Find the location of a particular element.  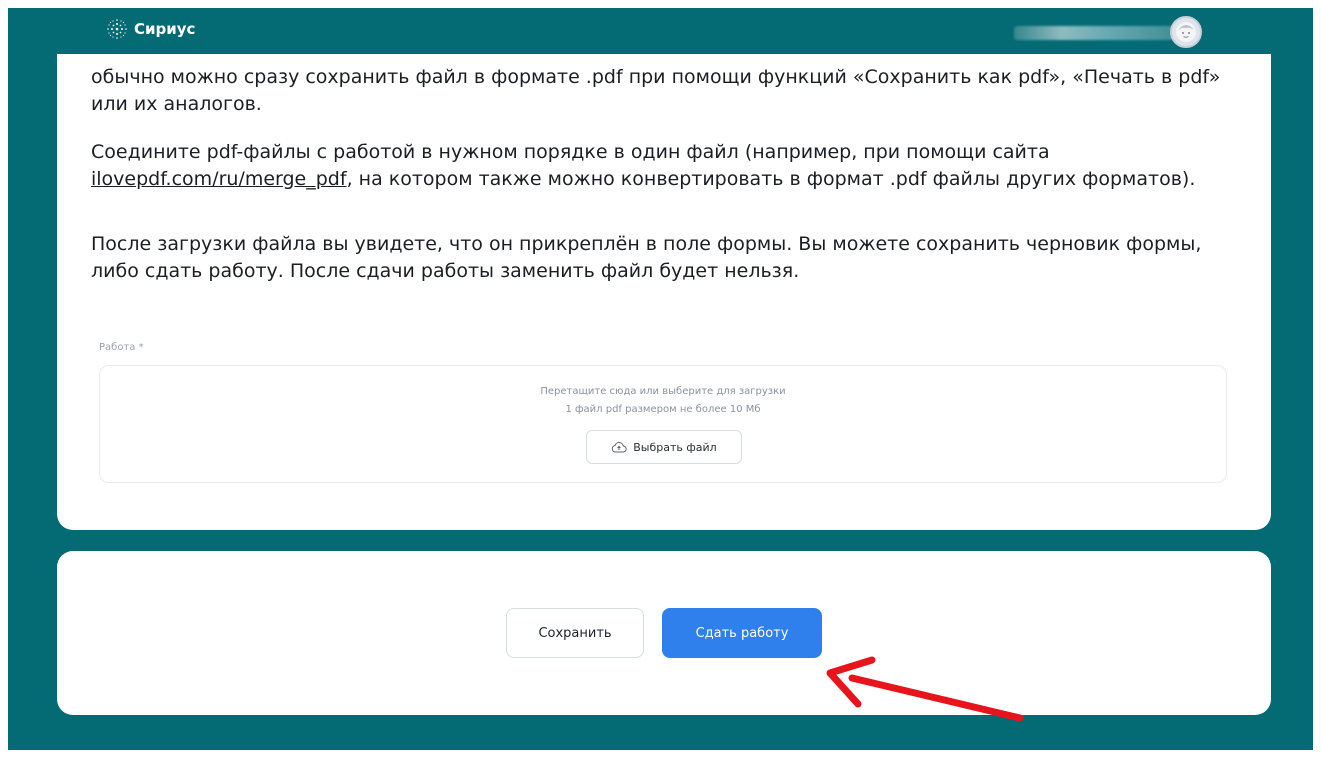

sirius-star-icon is located at coordinates (117, 29).